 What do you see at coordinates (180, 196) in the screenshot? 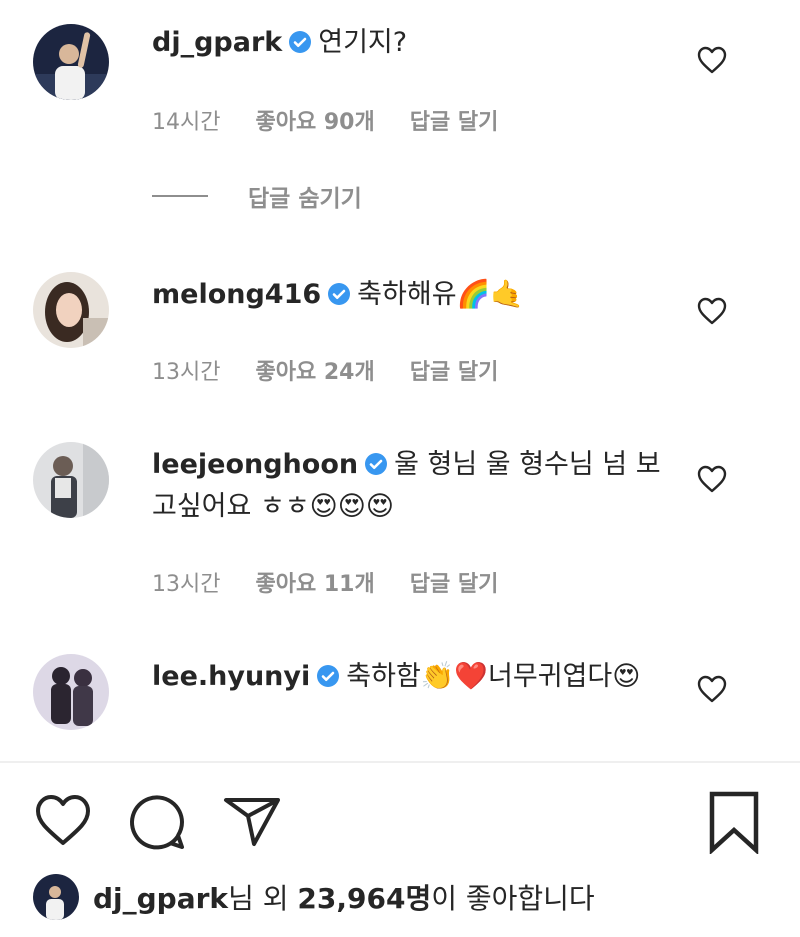
I see `divider-line` at bounding box center [180, 196].